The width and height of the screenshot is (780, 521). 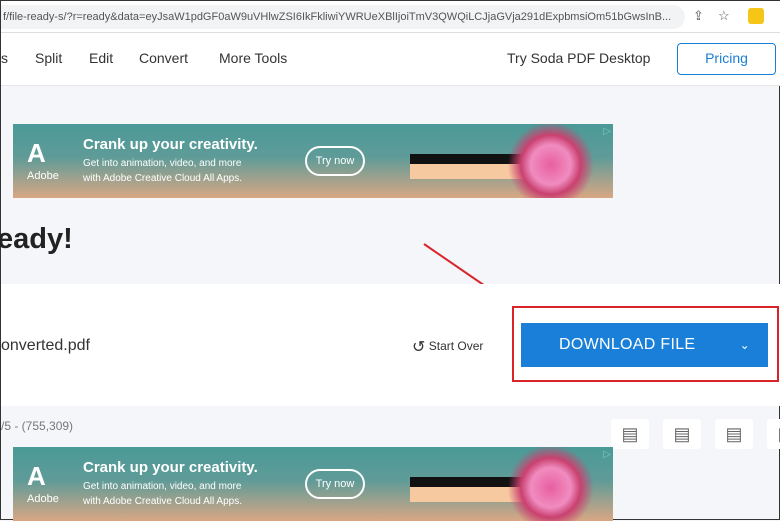 What do you see at coordinates (724, 16) in the screenshot?
I see `star-icon: ☆` at bounding box center [724, 16].